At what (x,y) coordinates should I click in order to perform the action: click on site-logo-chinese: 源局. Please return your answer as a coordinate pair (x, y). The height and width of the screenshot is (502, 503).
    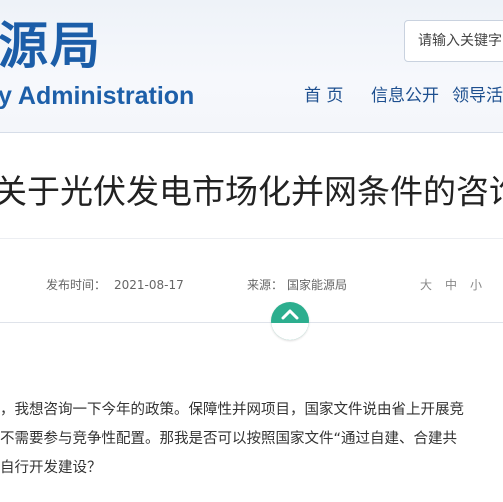
    Looking at the image, I should click on (51, 46).